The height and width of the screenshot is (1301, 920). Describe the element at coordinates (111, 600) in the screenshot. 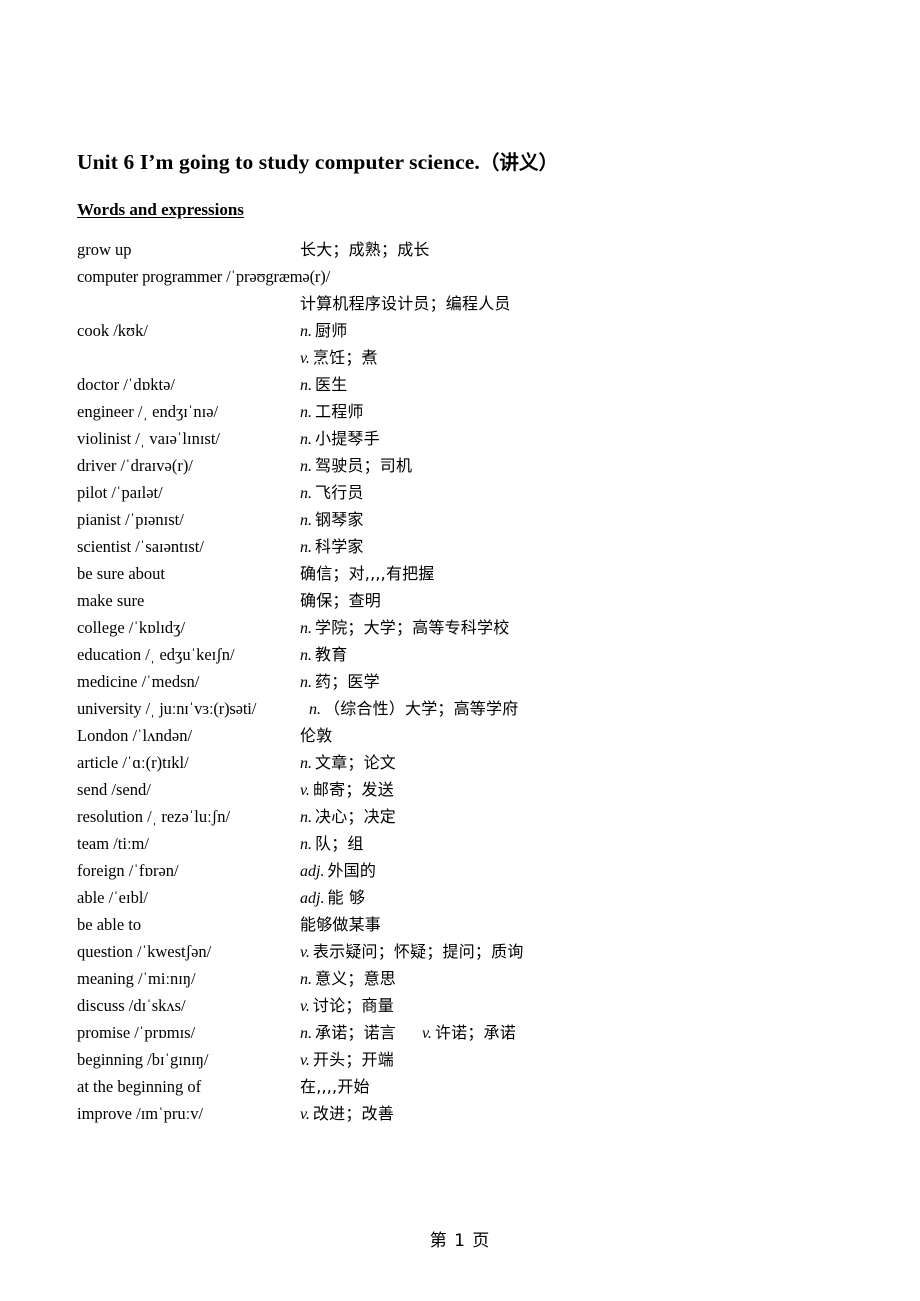

I see `vocabulary-term: make sure` at that location.